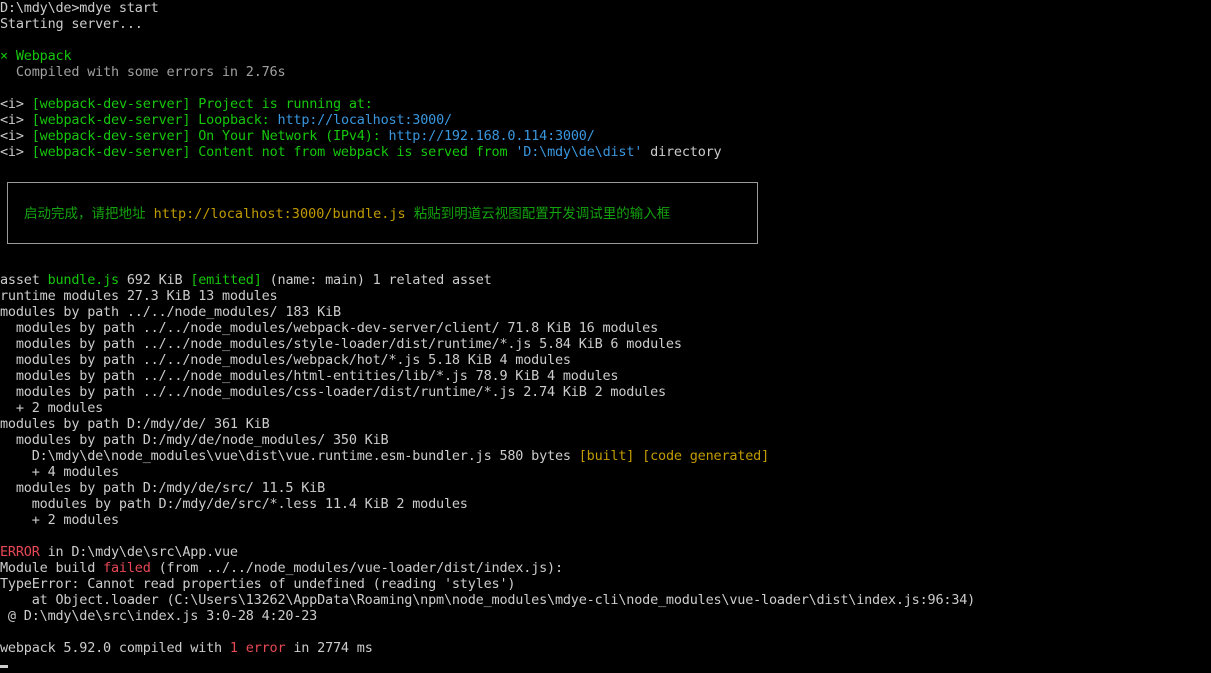 This screenshot has width=1211, height=673. Describe the element at coordinates (226, 280) in the screenshot. I see `asset-emitted: [emitted]` at that location.